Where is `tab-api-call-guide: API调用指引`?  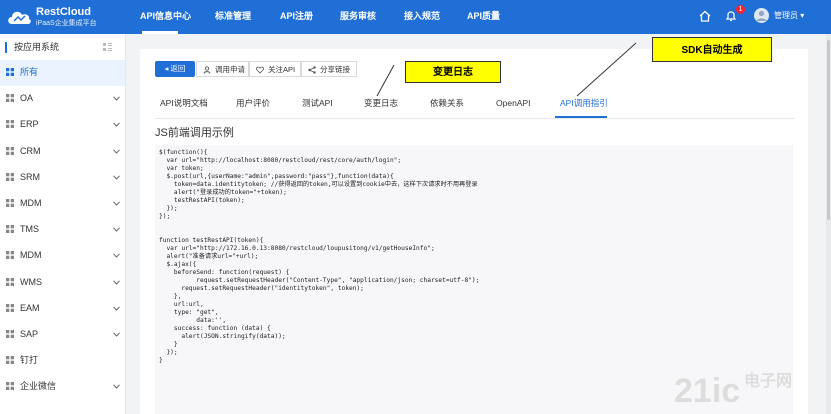
tab-api-call-guide: API调用指引 is located at coordinates (584, 103).